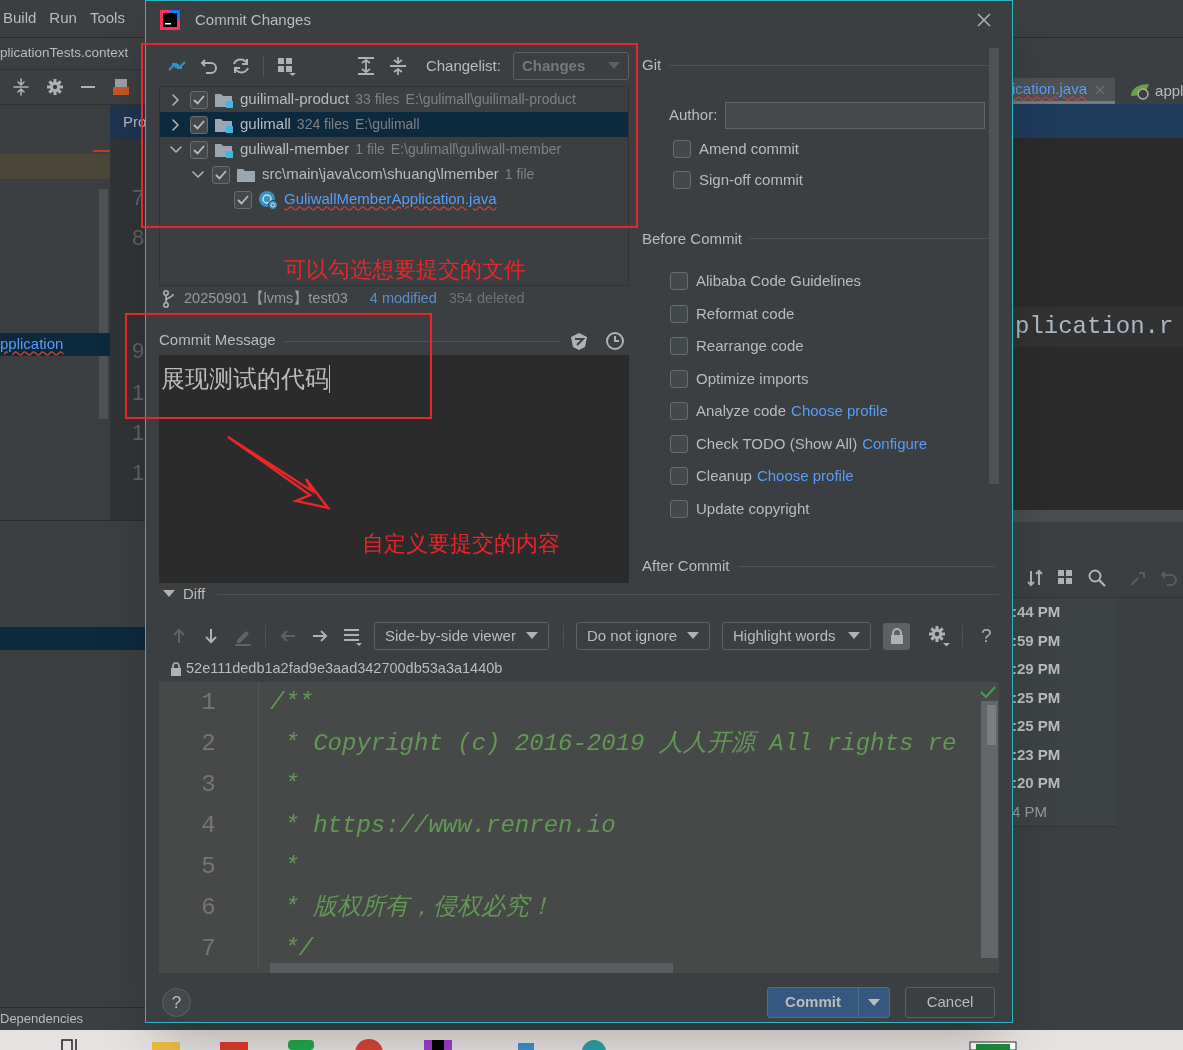 This screenshot has width=1183, height=1050. I want to click on dropdown: Side-by-side viewer, so click(461, 636).